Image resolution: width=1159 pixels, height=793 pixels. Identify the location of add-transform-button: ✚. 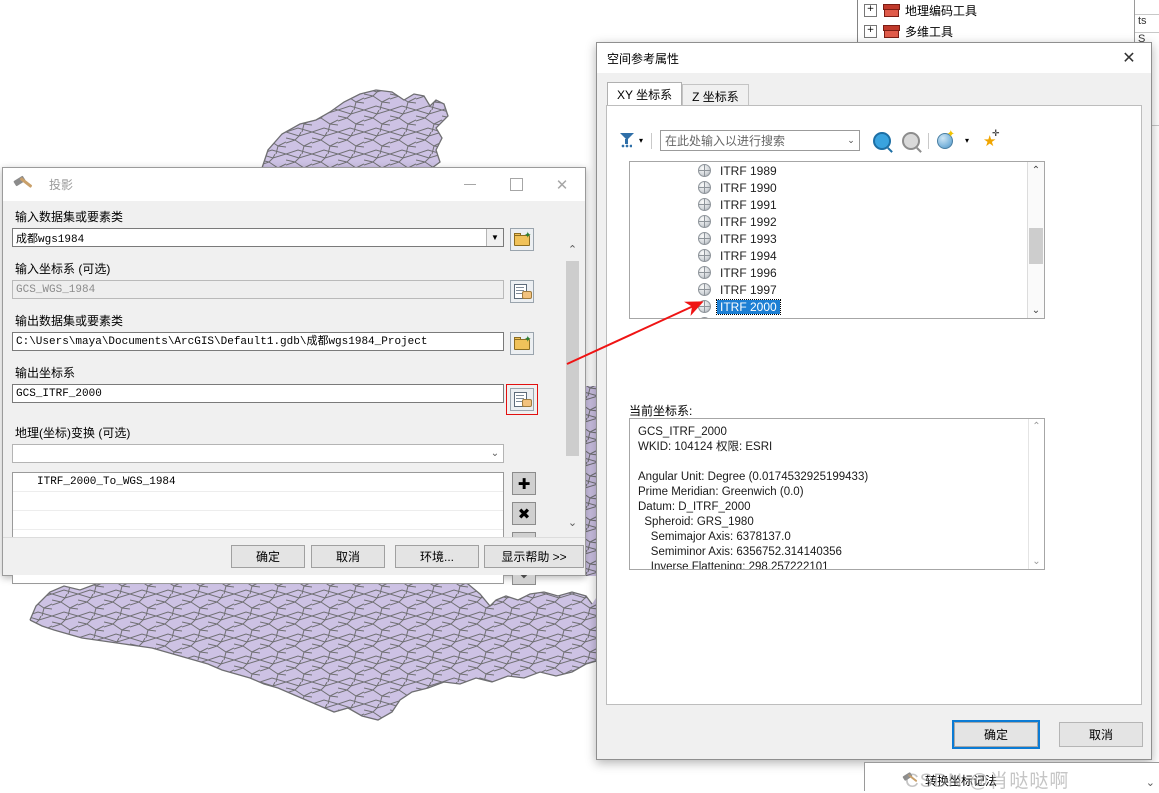
(524, 483).